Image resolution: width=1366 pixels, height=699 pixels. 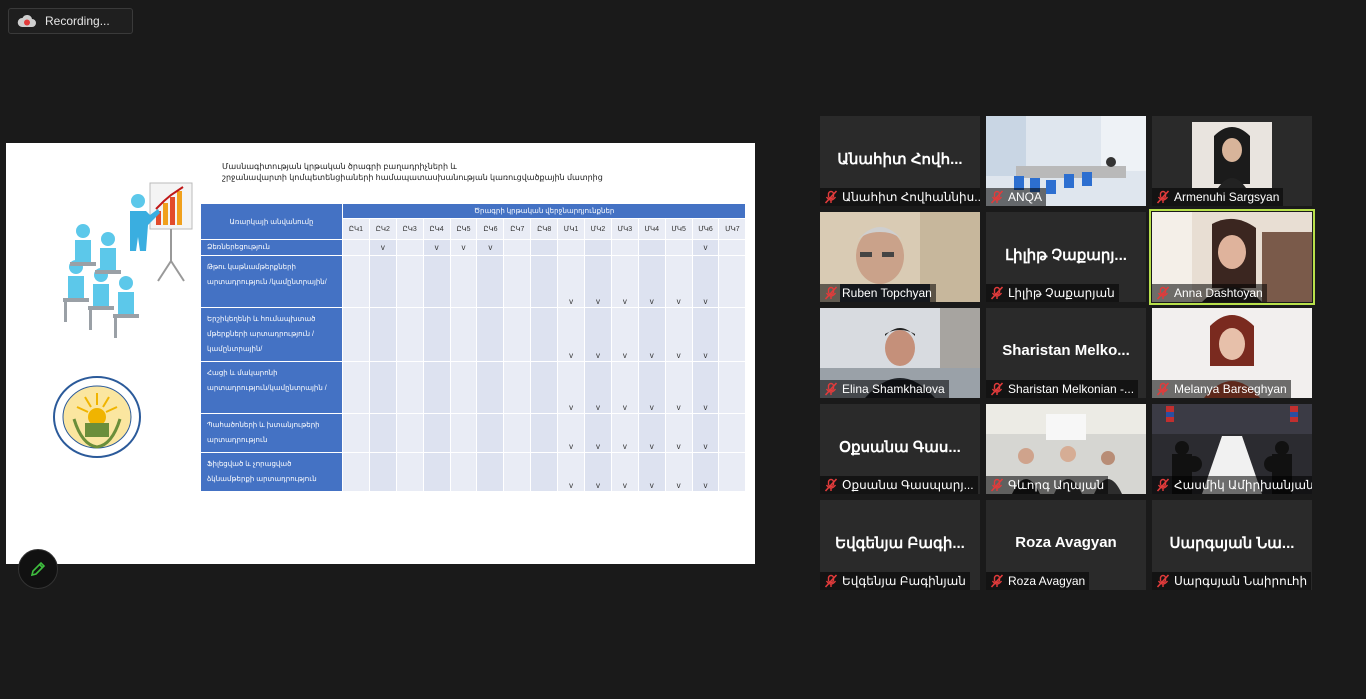 I want to click on participant-name: Հասմիկ Ամիրխանյան, so click(x=1243, y=485).